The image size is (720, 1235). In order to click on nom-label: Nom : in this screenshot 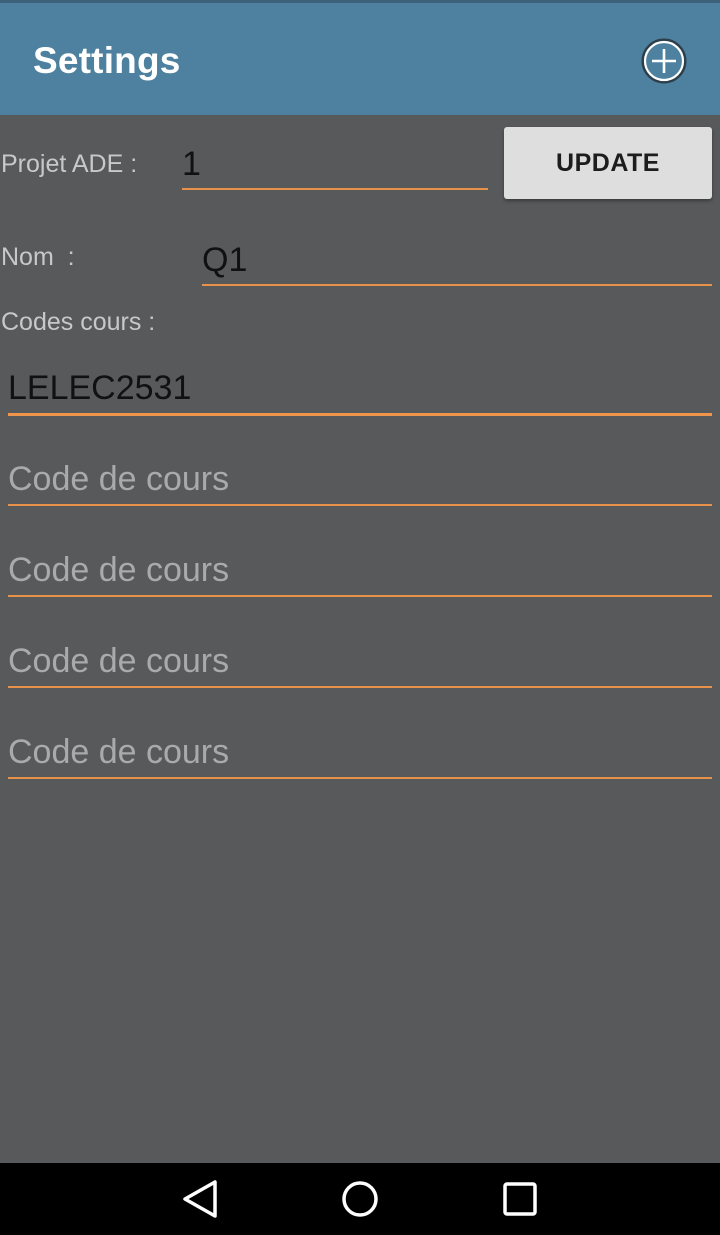, I will do `click(38, 257)`.